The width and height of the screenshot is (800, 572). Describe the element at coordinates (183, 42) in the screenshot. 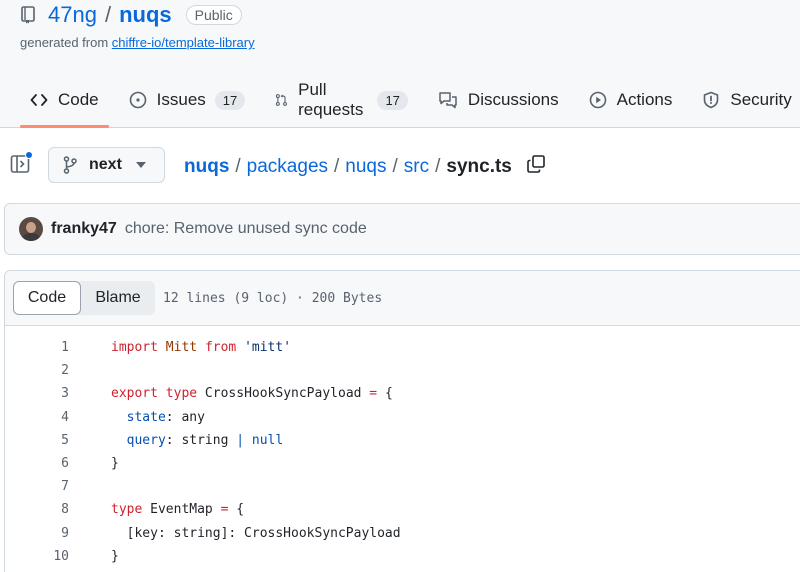

I see `template-link: chiffre-io/template-library` at that location.